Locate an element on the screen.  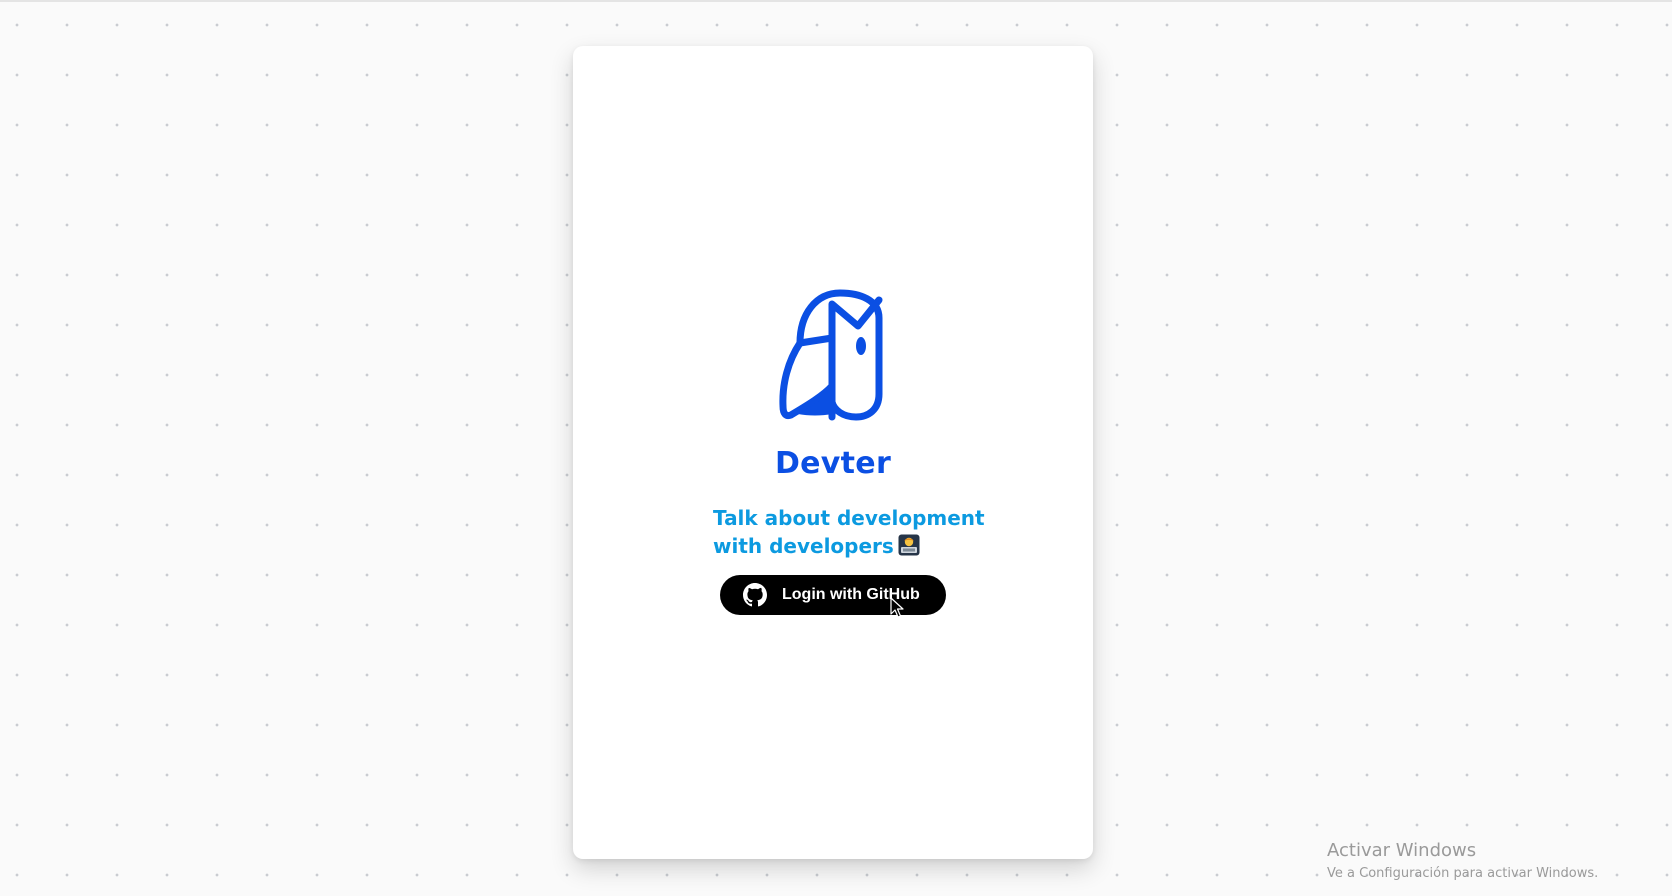
top-border is located at coordinates (836, 1).